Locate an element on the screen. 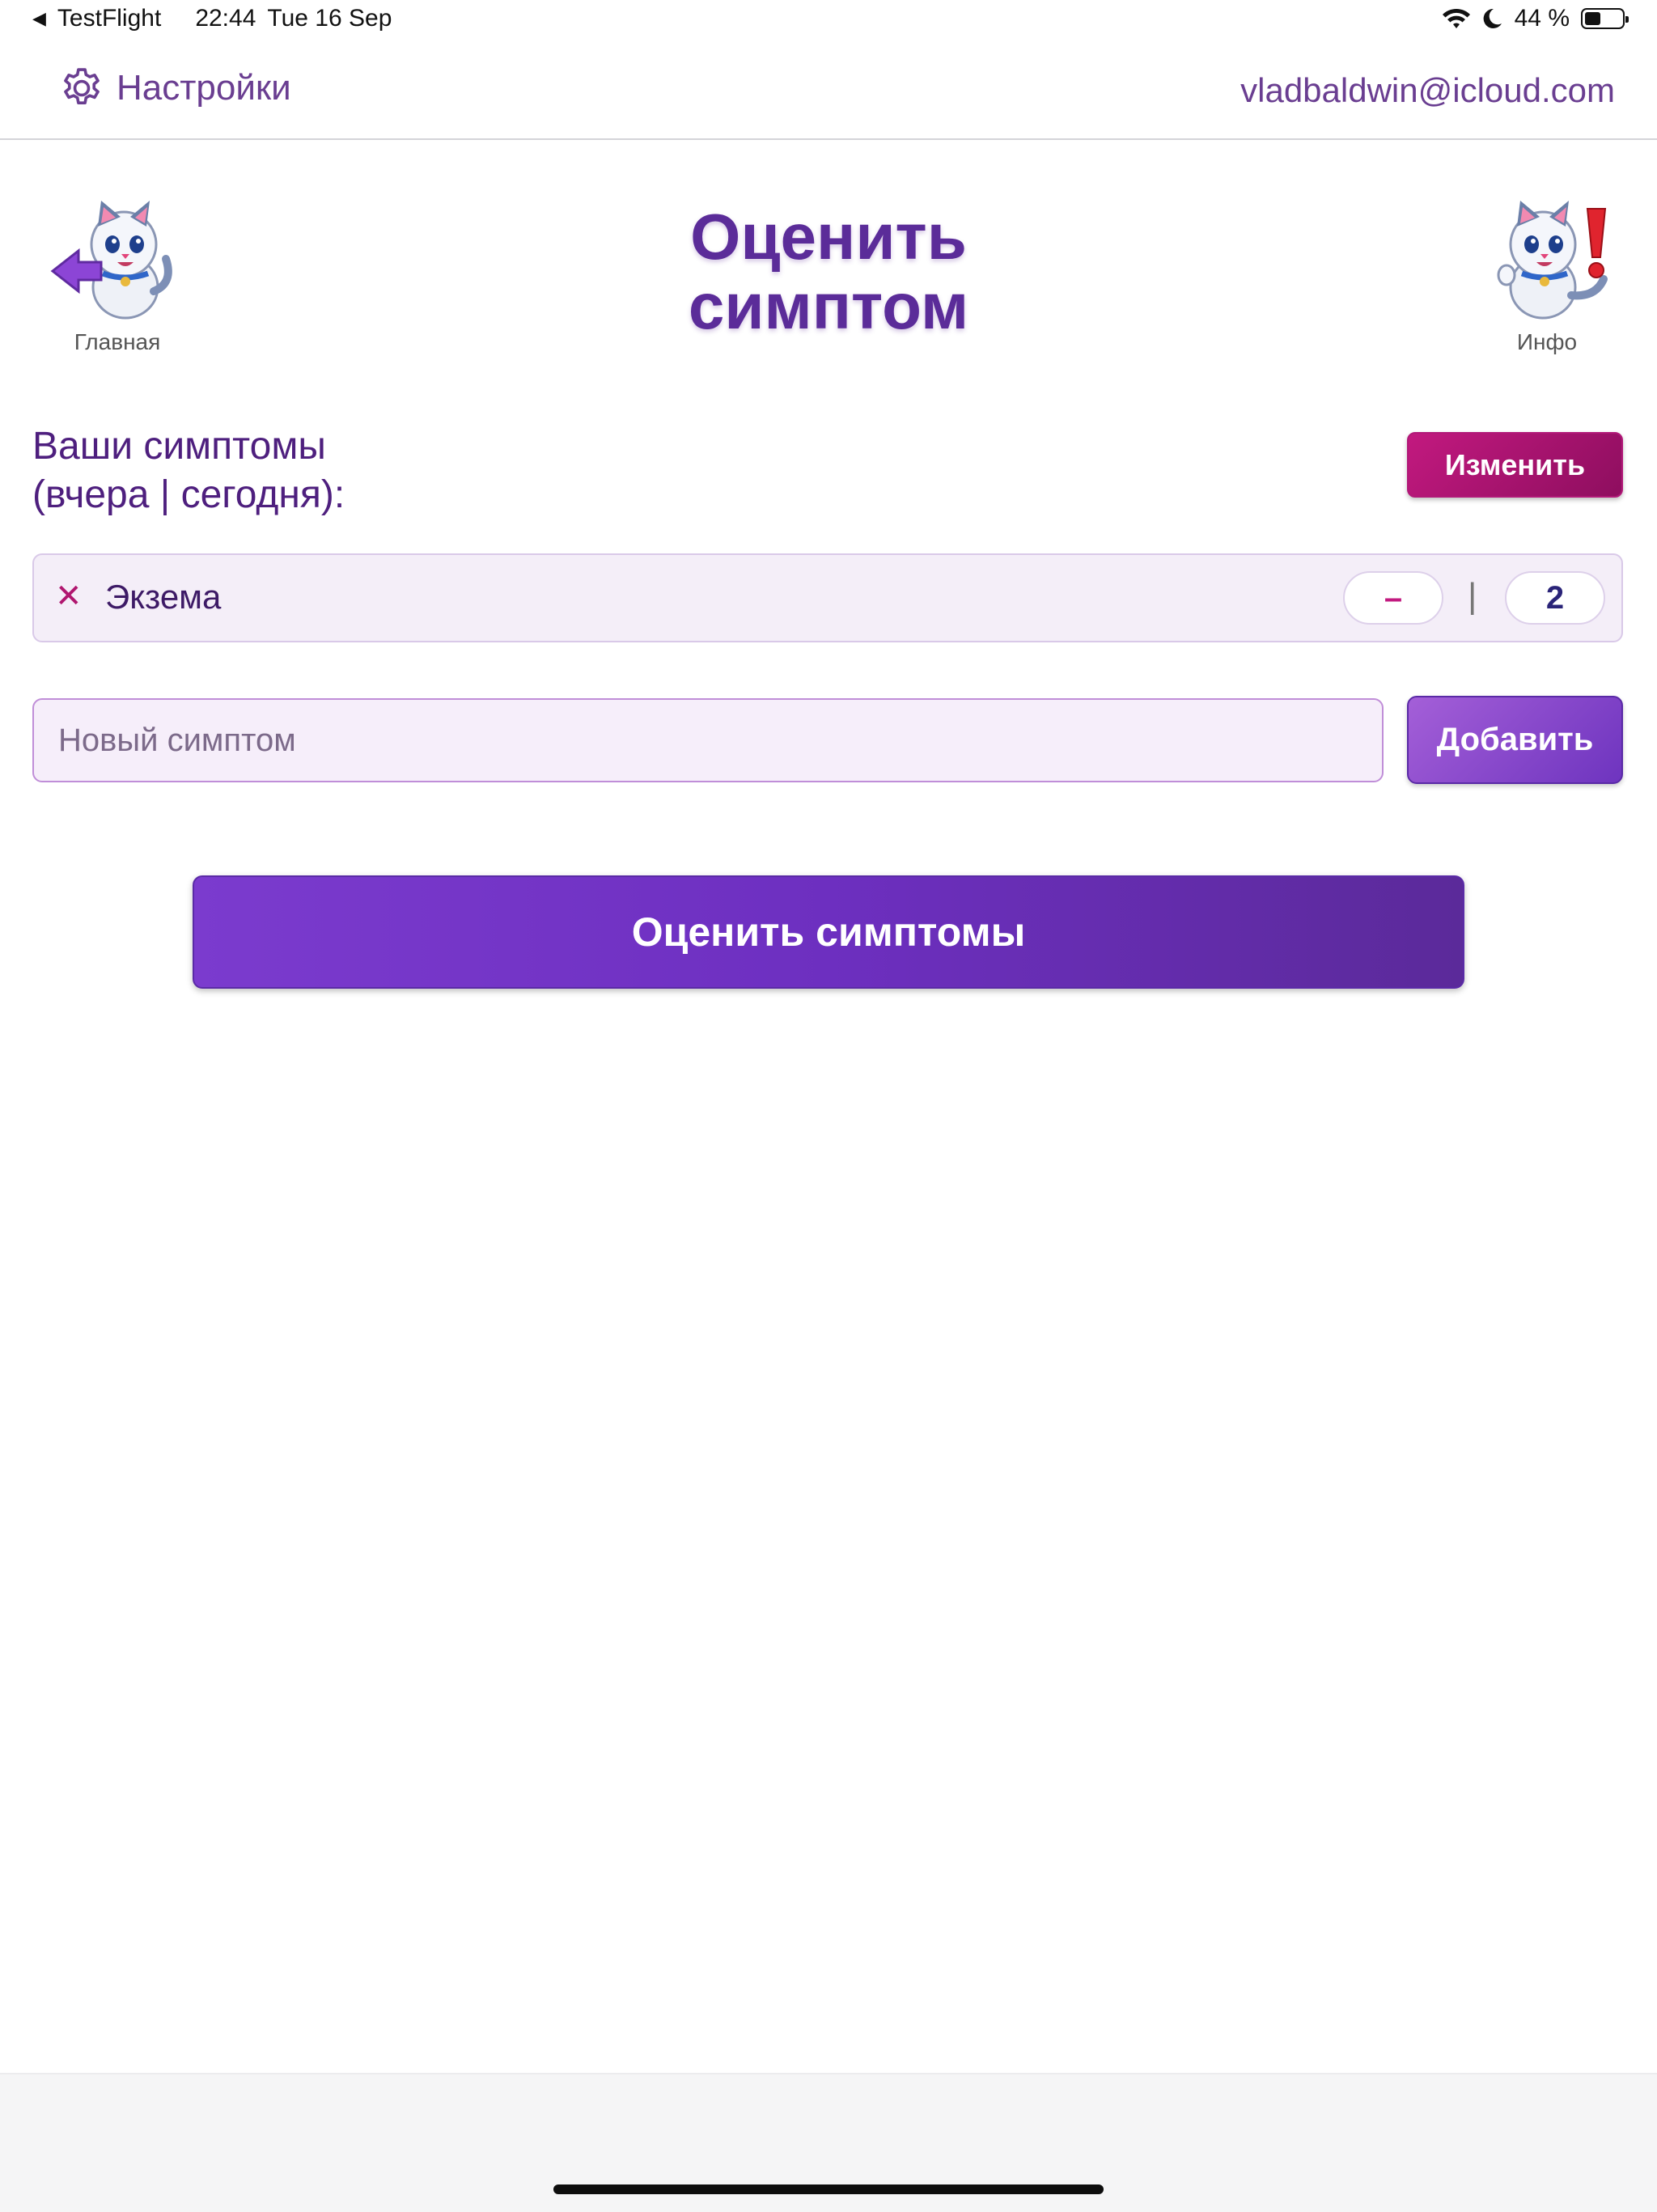 The width and height of the screenshot is (1657, 2212). wifi-icon is located at coordinates (1456, 18).